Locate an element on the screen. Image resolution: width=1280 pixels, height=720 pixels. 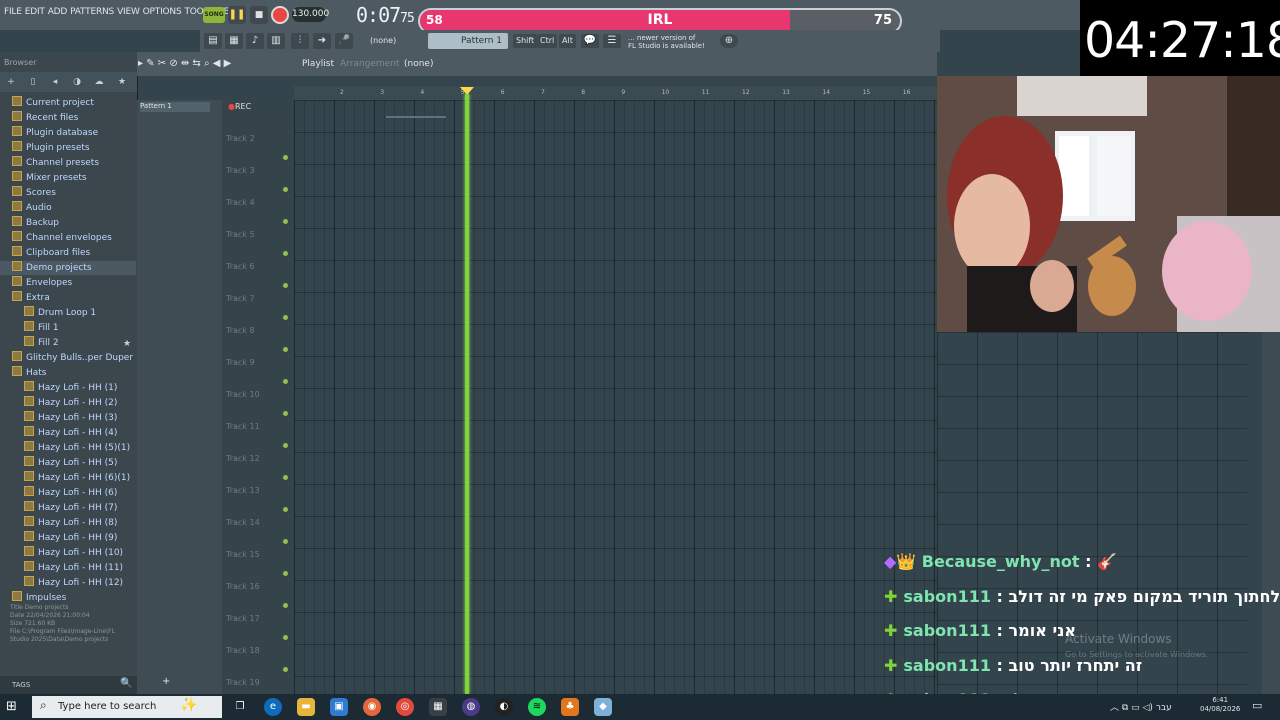
arrangement-label: Arrangement is located at coordinates (369, 64).